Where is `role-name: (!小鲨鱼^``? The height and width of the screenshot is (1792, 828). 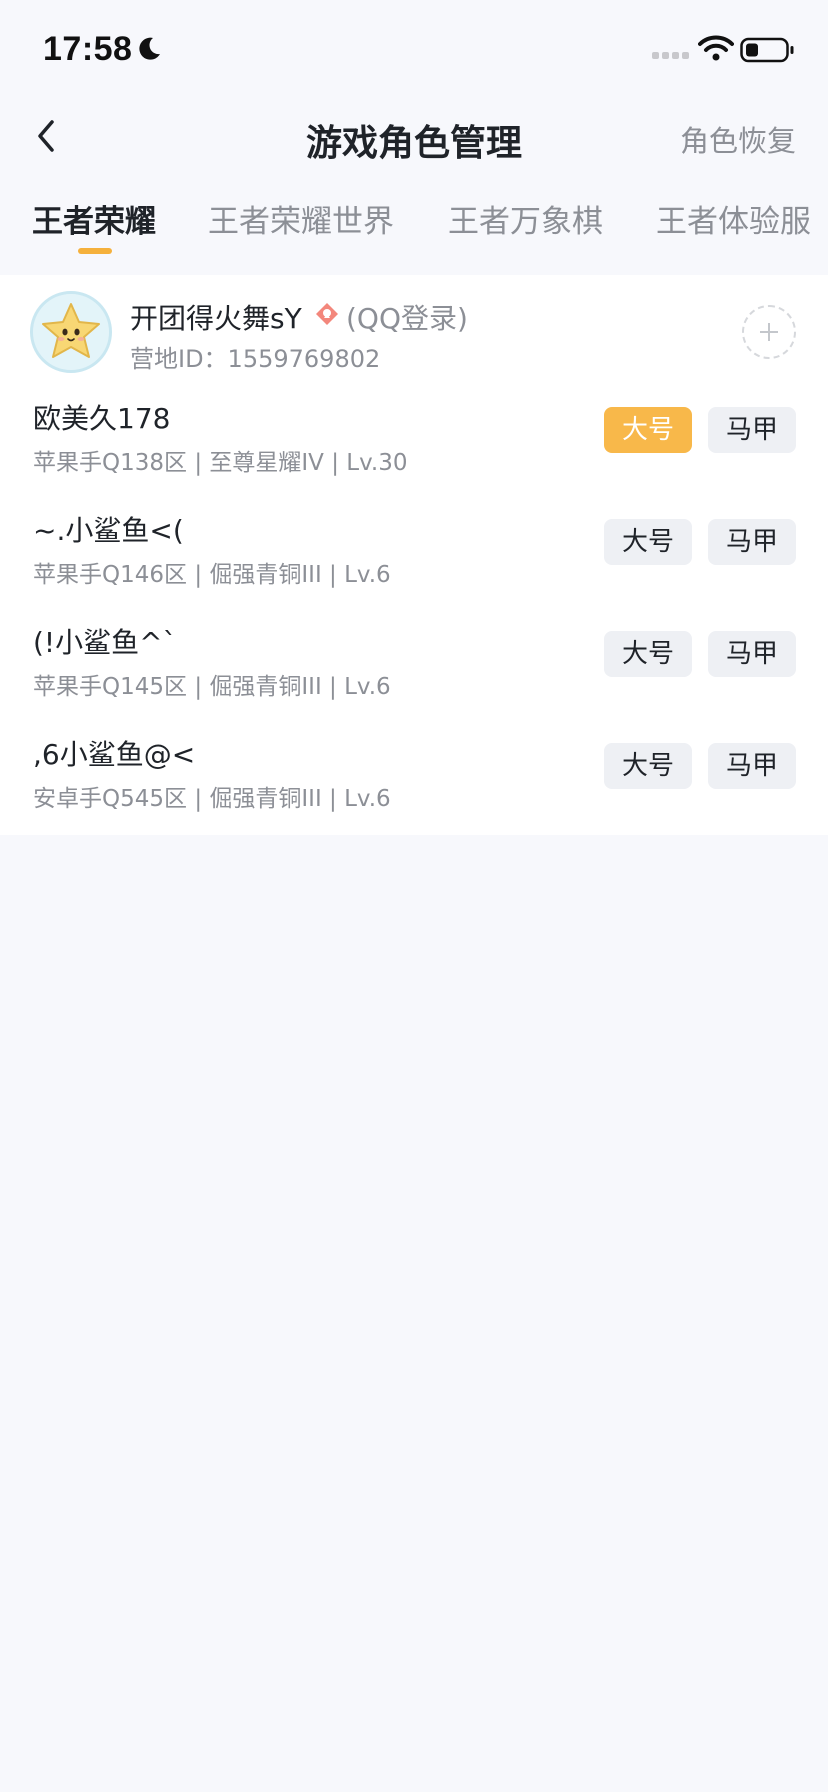 role-name: (!小鲨鱼^` is located at coordinates (105, 642).